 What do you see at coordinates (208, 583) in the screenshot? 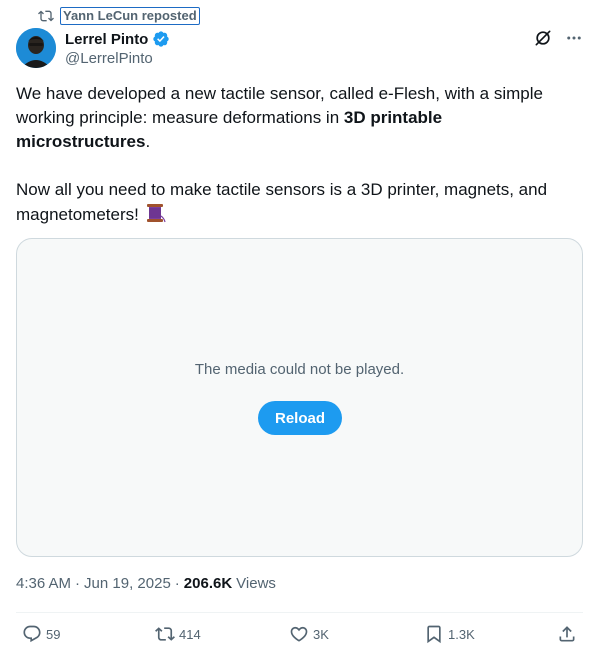
I see `views-count: 206.6K` at bounding box center [208, 583].